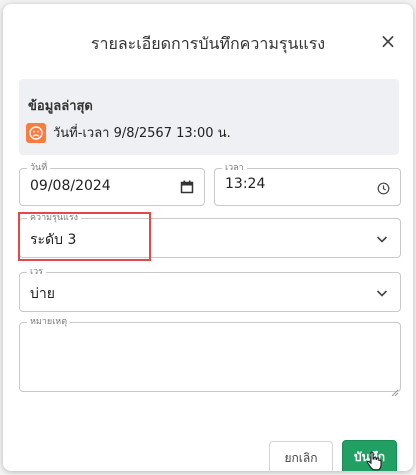 The image size is (416, 475). I want to click on hand-cursor-icon, so click(374, 461).